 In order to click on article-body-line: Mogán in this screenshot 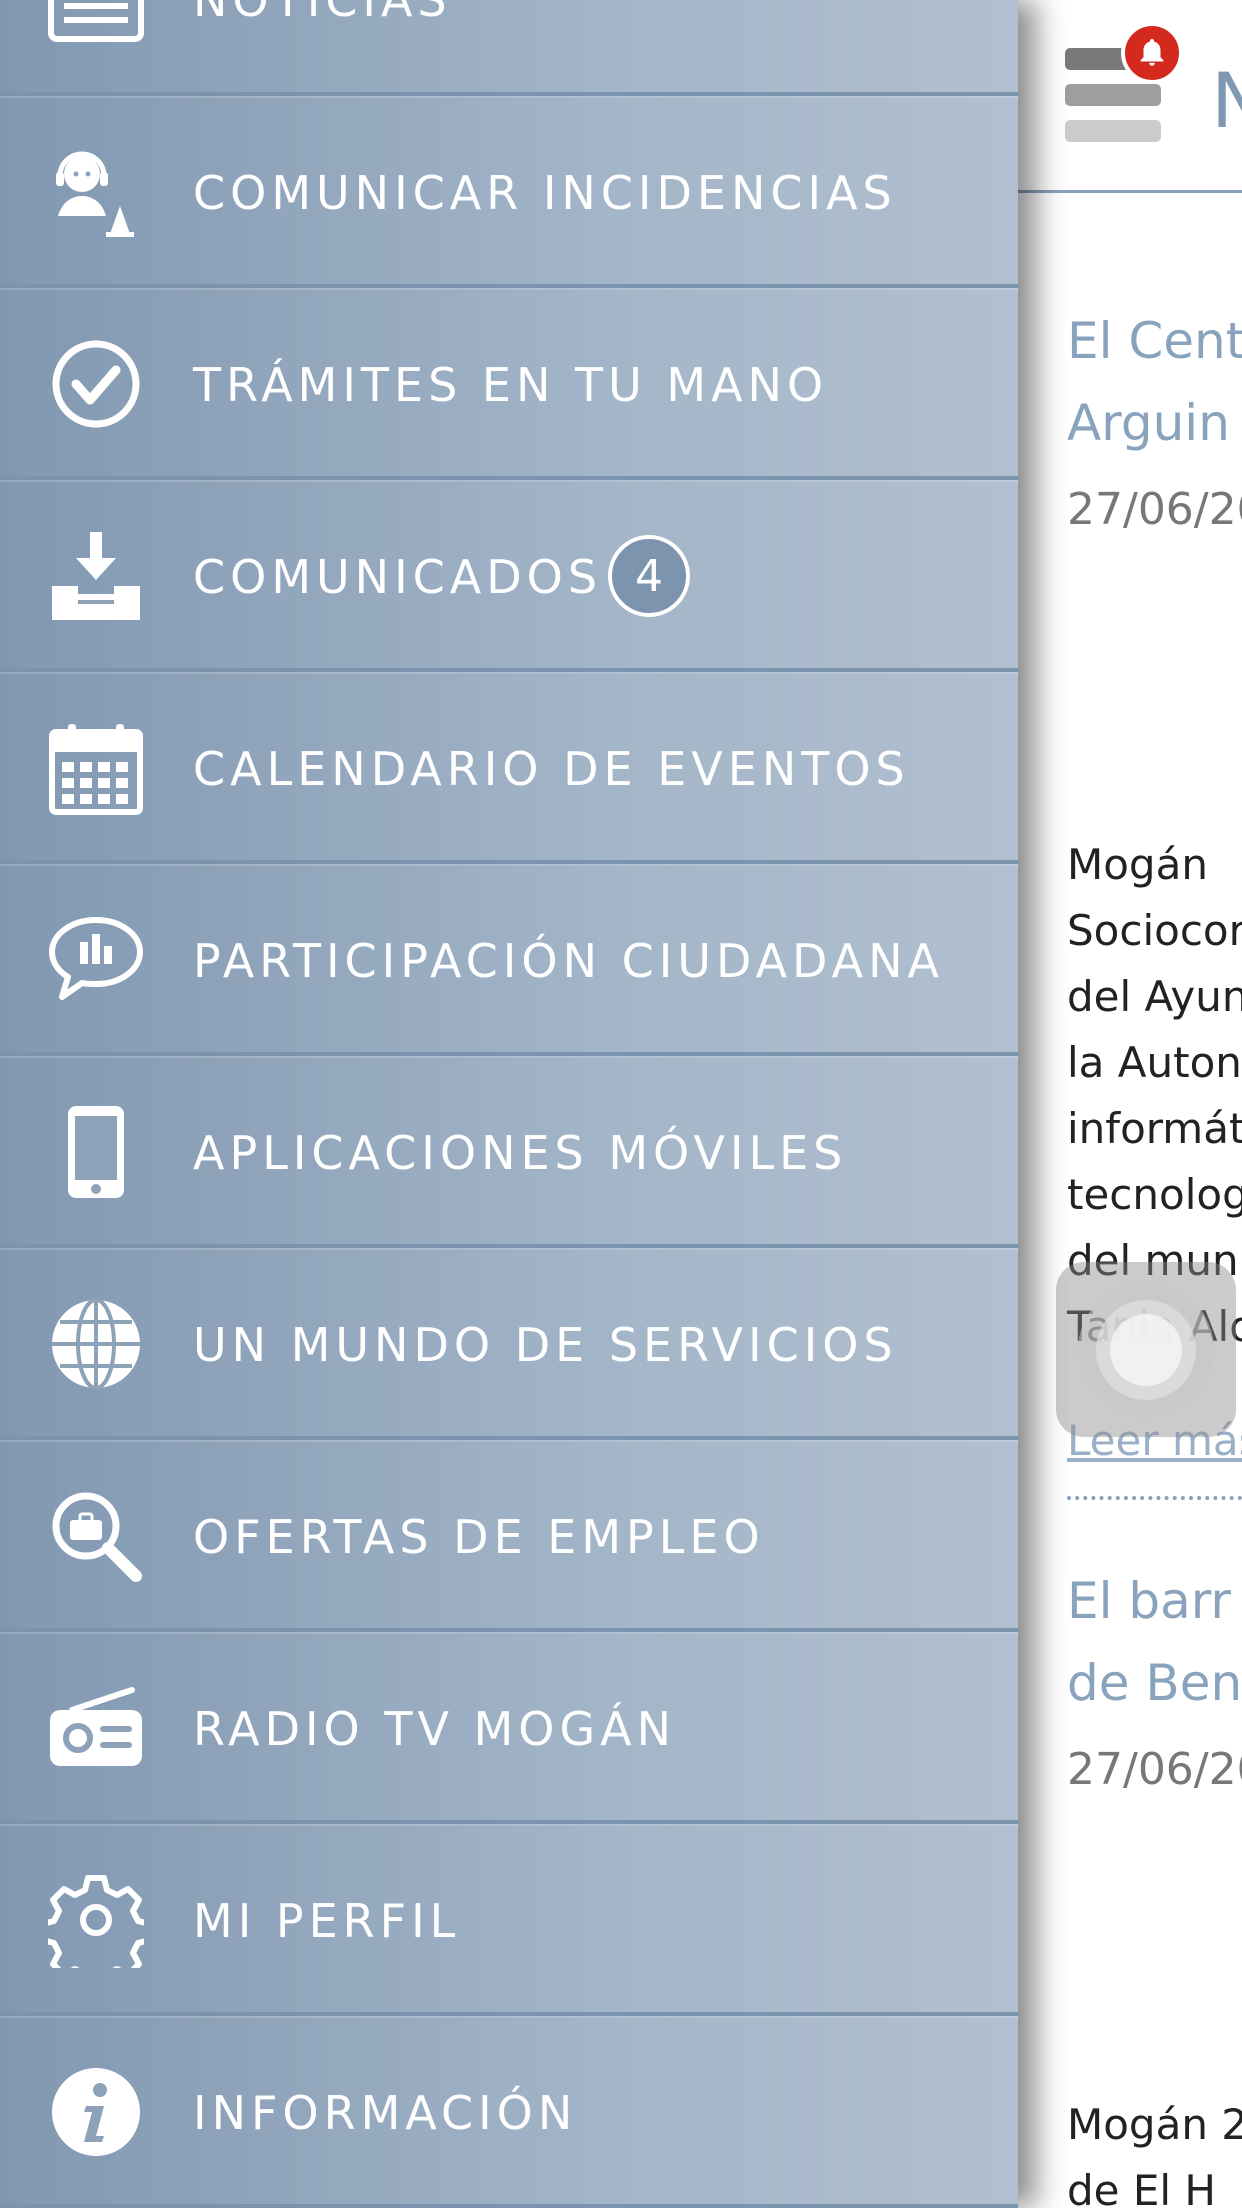, I will do `click(1137, 864)`.